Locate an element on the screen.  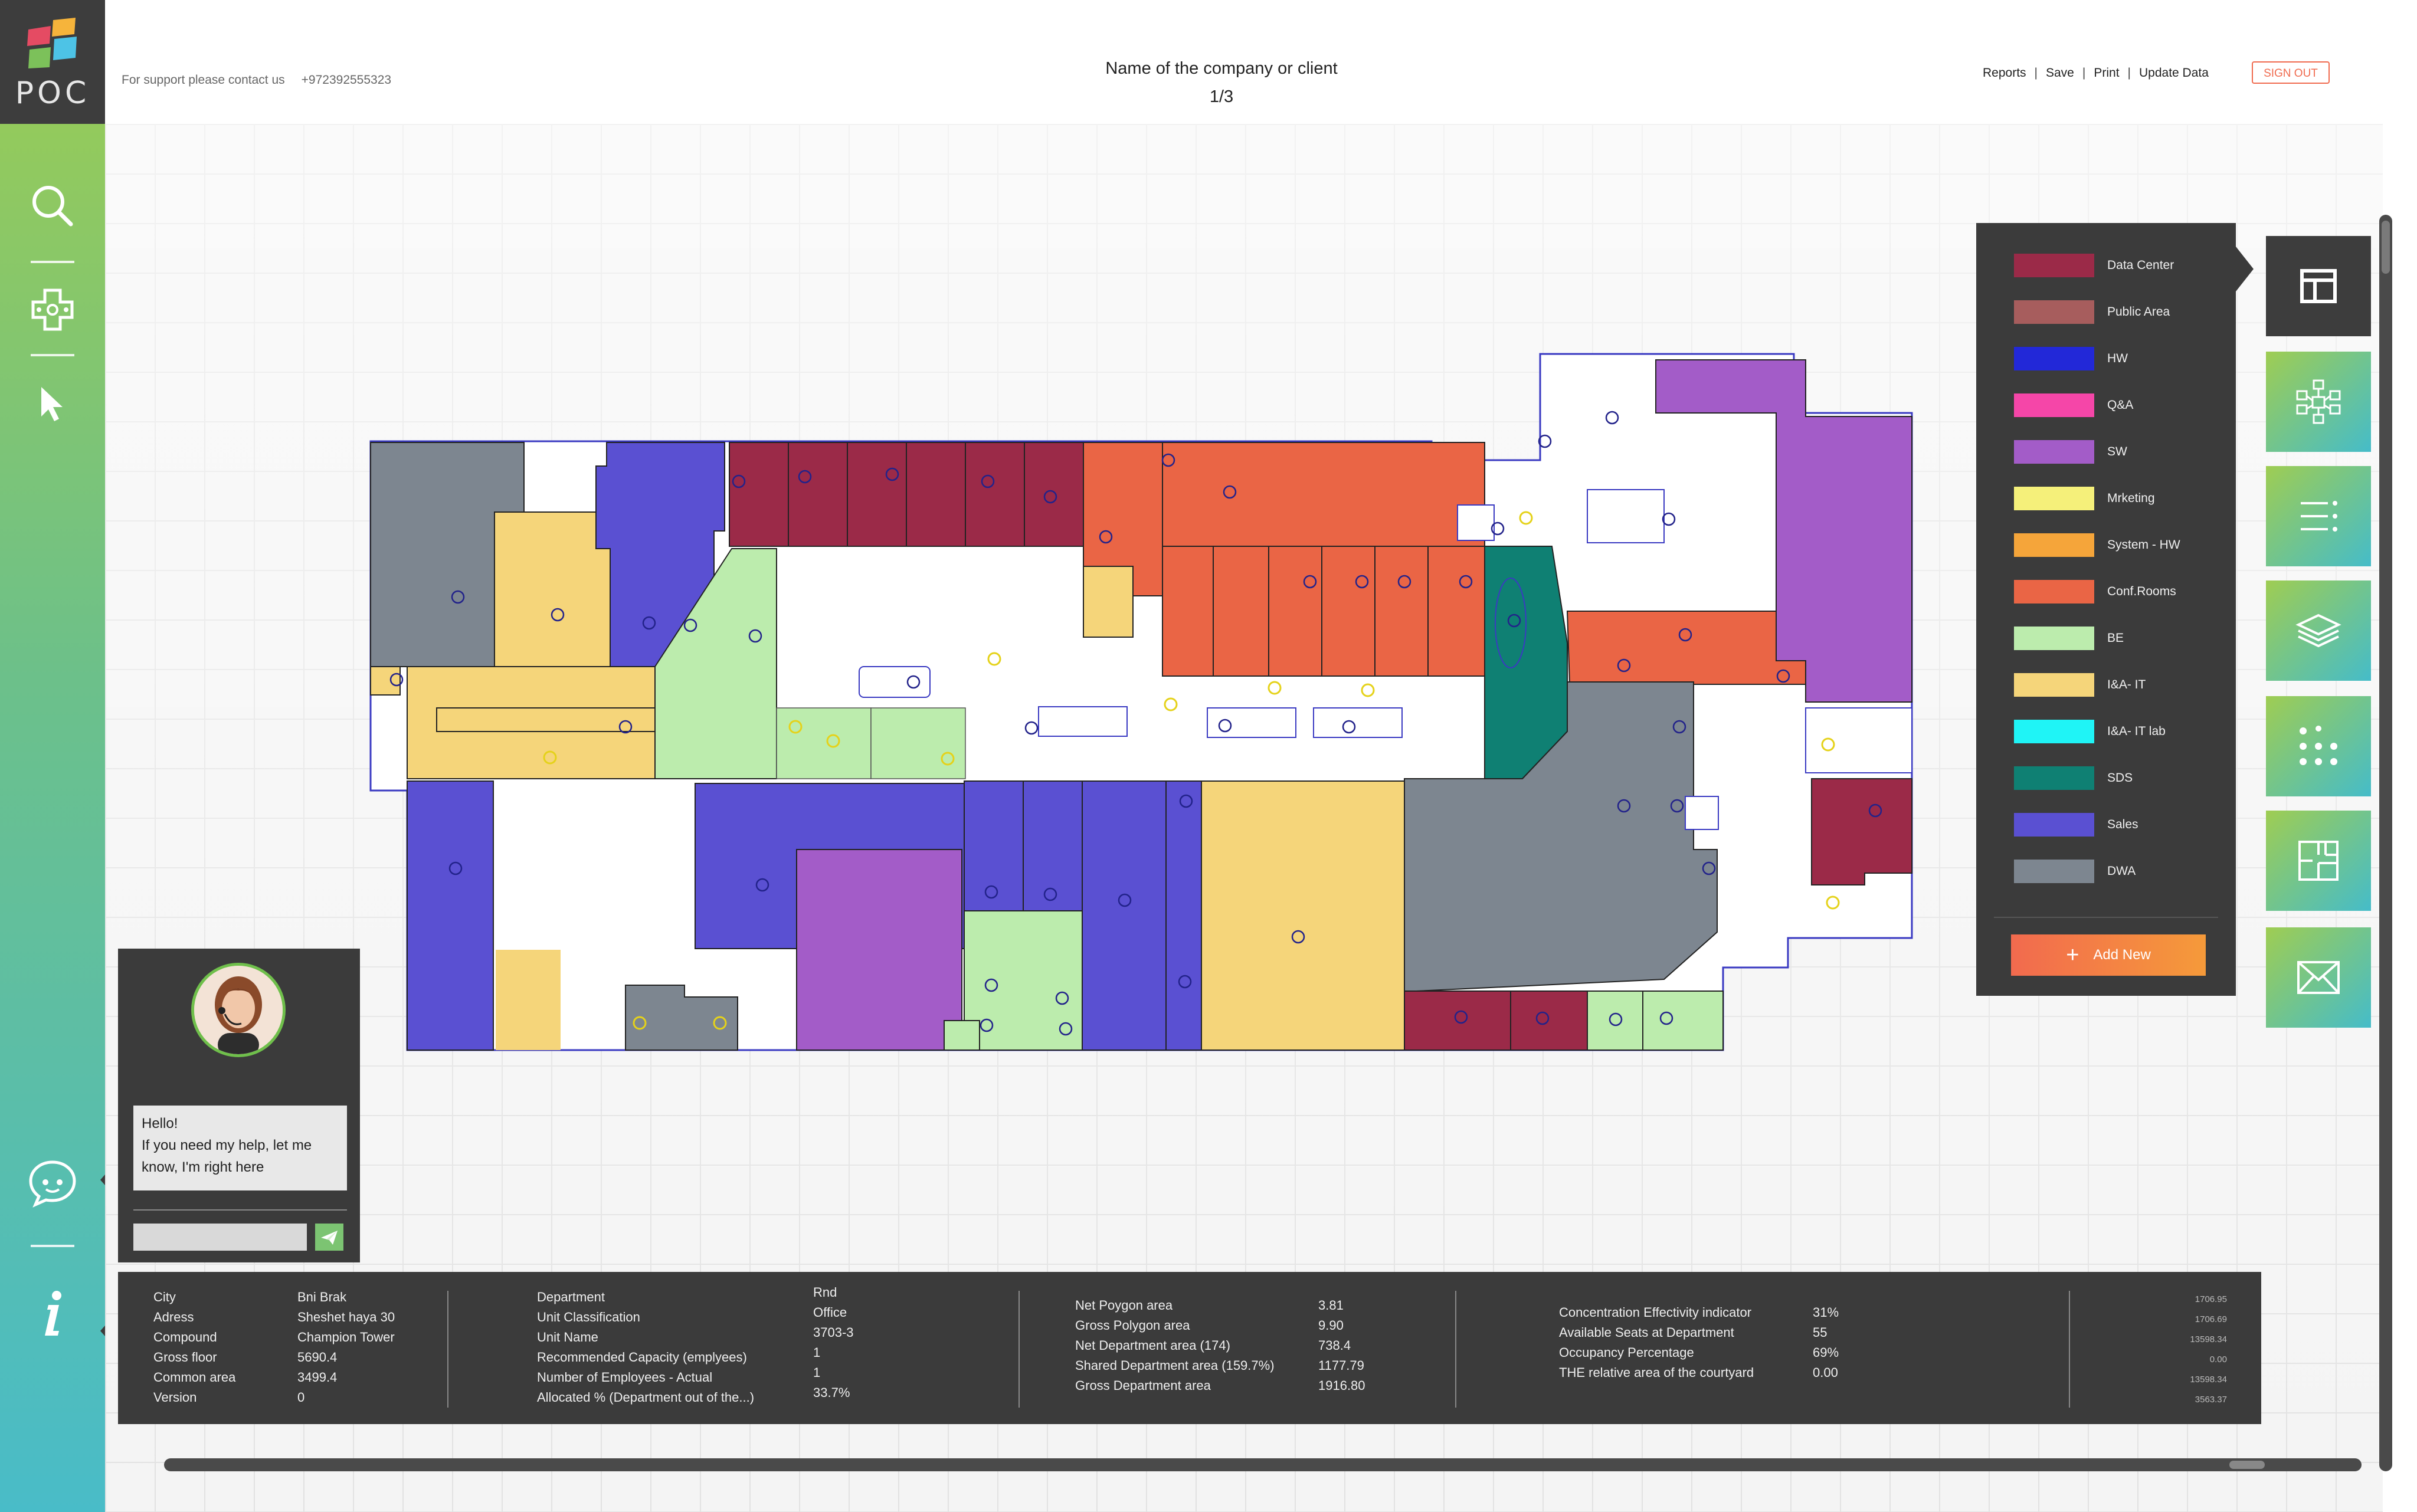
add-new-button: + Add New is located at coordinates (2108, 955).